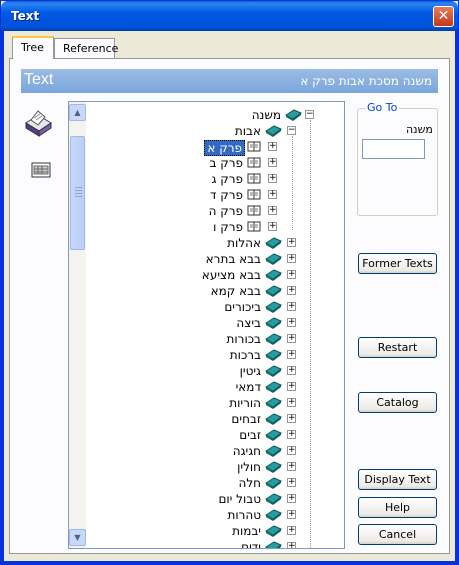  What do you see at coordinates (456, 297) in the screenshot?
I see `window-frame-right` at bounding box center [456, 297].